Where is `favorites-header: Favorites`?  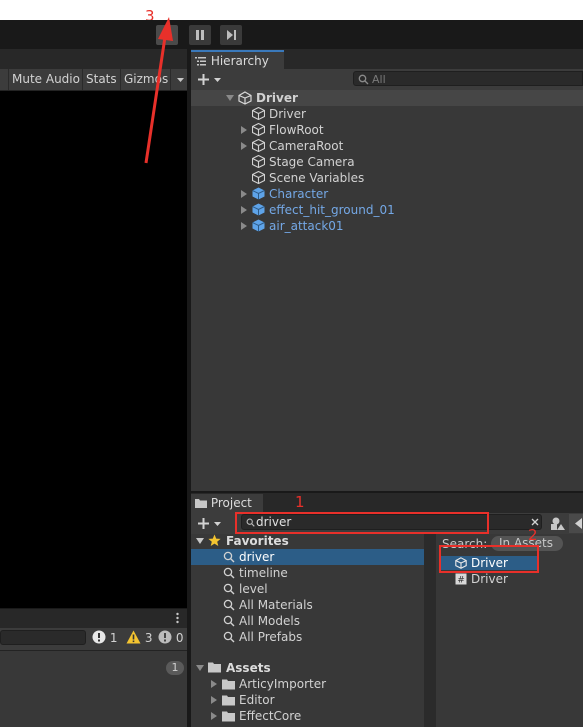 favorites-header: Favorites is located at coordinates (257, 541).